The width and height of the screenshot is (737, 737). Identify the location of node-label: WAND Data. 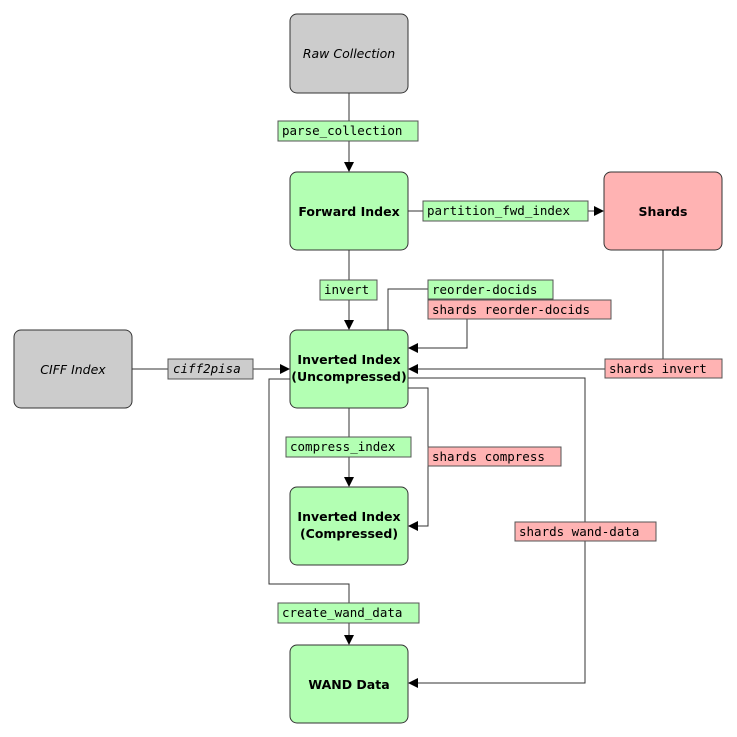
(348, 684).